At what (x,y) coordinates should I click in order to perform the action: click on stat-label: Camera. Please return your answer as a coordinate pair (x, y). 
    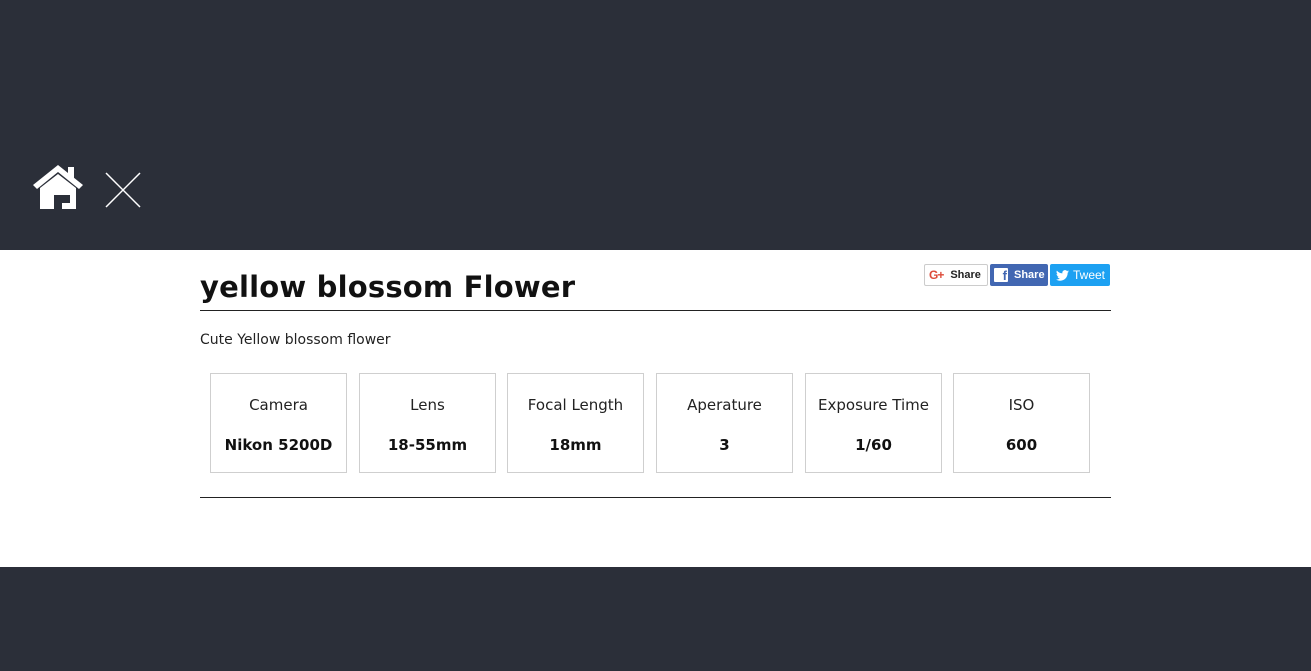
    Looking at the image, I should click on (278, 405).